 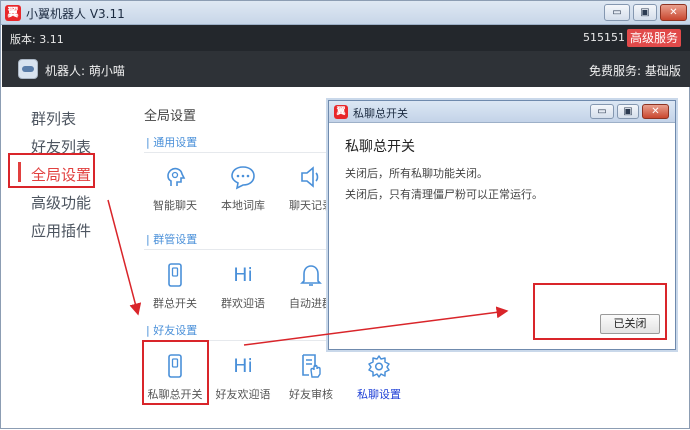 What do you see at coordinates (376, 326) in the screenshot?
I see `arrow-to-closed-button` at bounding box center [376, 326].